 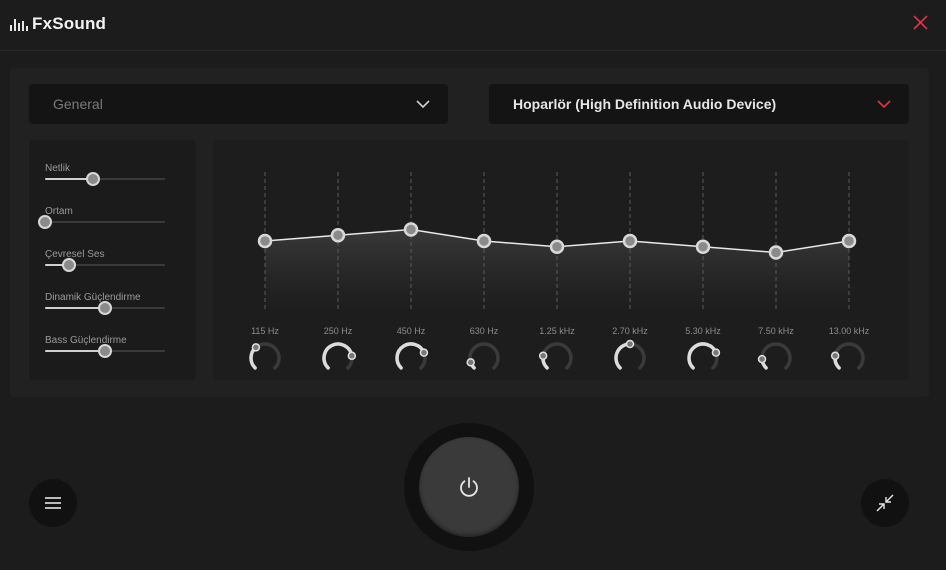 I want to click on compact-view-button, so click(x=885, y=503).